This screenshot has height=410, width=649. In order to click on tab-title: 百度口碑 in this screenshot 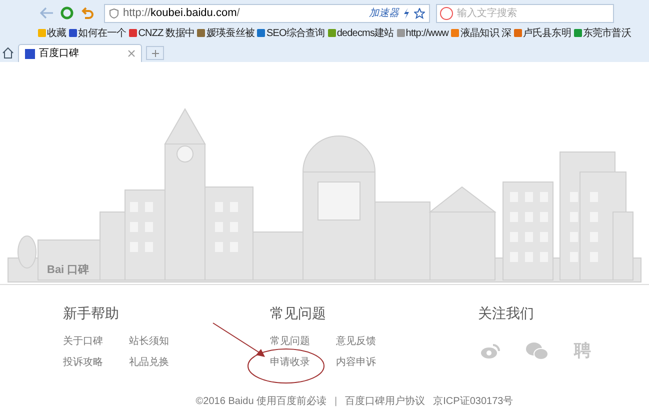, I will do `click(59, 53)`.